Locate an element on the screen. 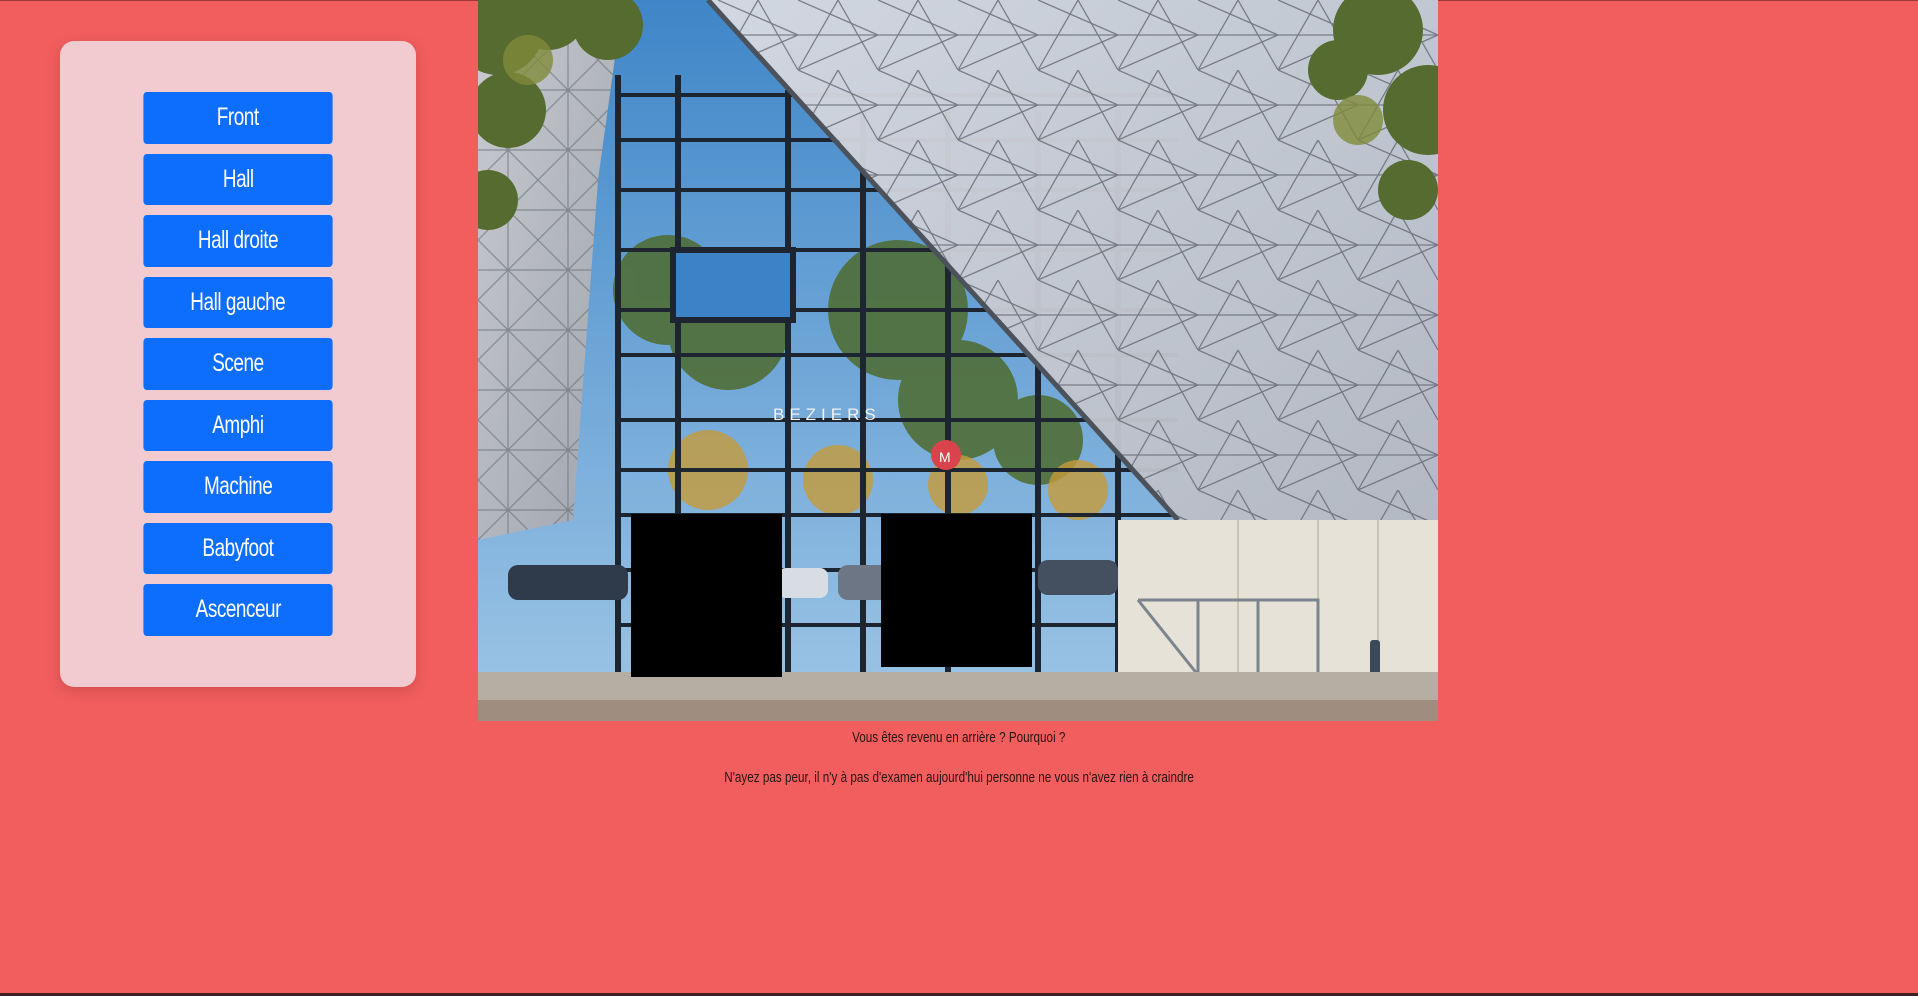 The height and width of the screenshot is (996, 1918). nav-button-label: Hall gauche is located at coordinates (238, 301).